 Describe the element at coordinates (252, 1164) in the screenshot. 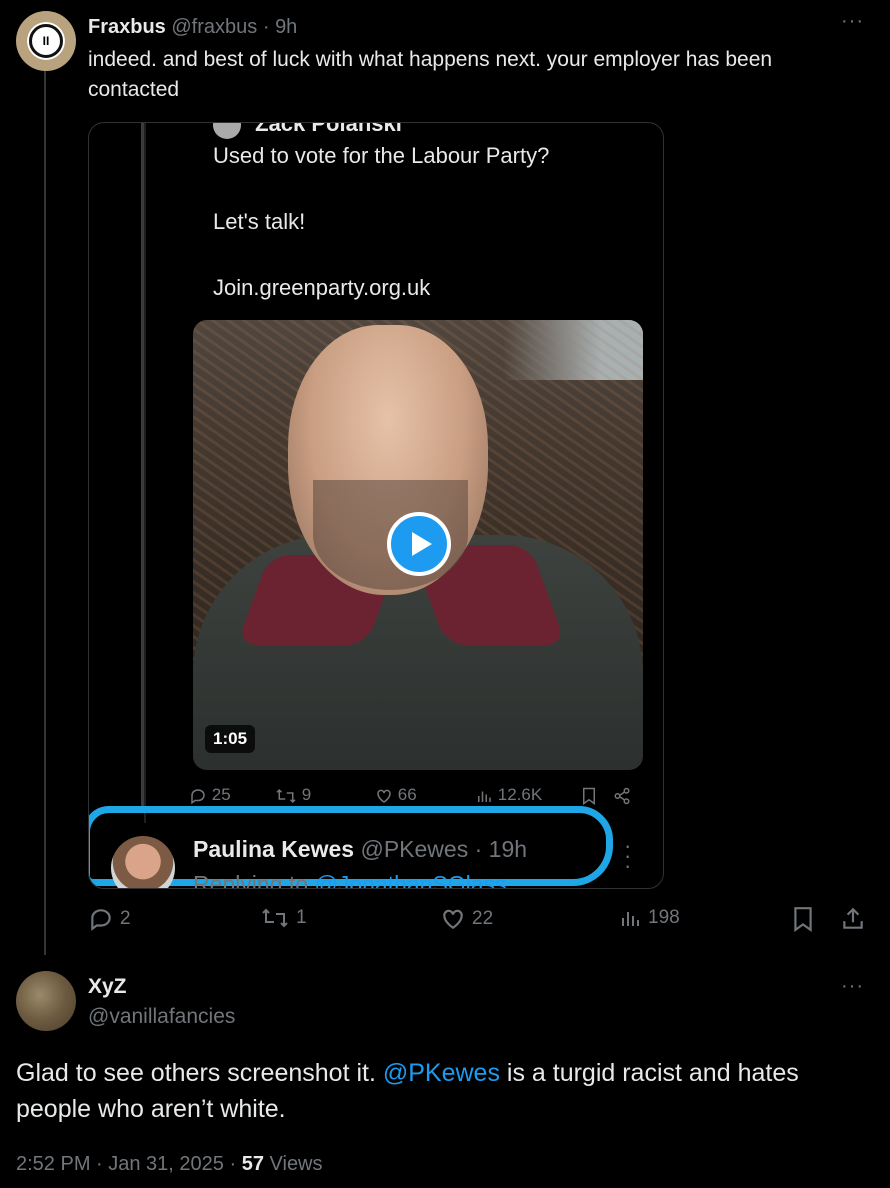

I see `view-count: 57` at that location.